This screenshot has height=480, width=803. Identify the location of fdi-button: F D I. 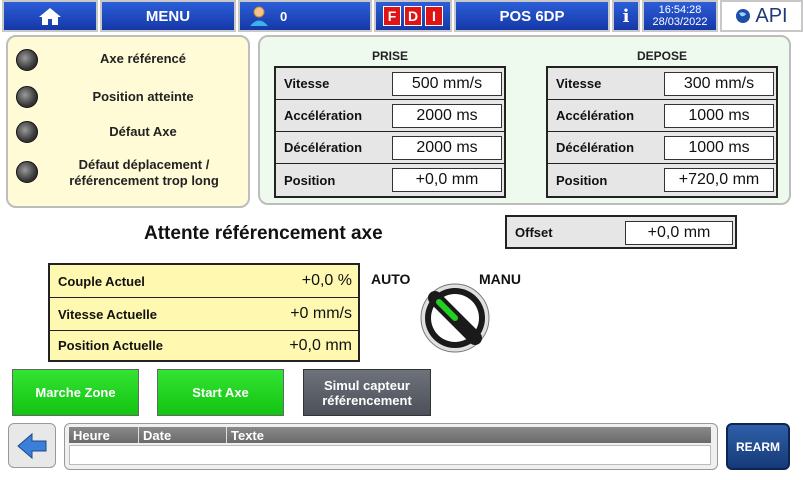
(413, 16).